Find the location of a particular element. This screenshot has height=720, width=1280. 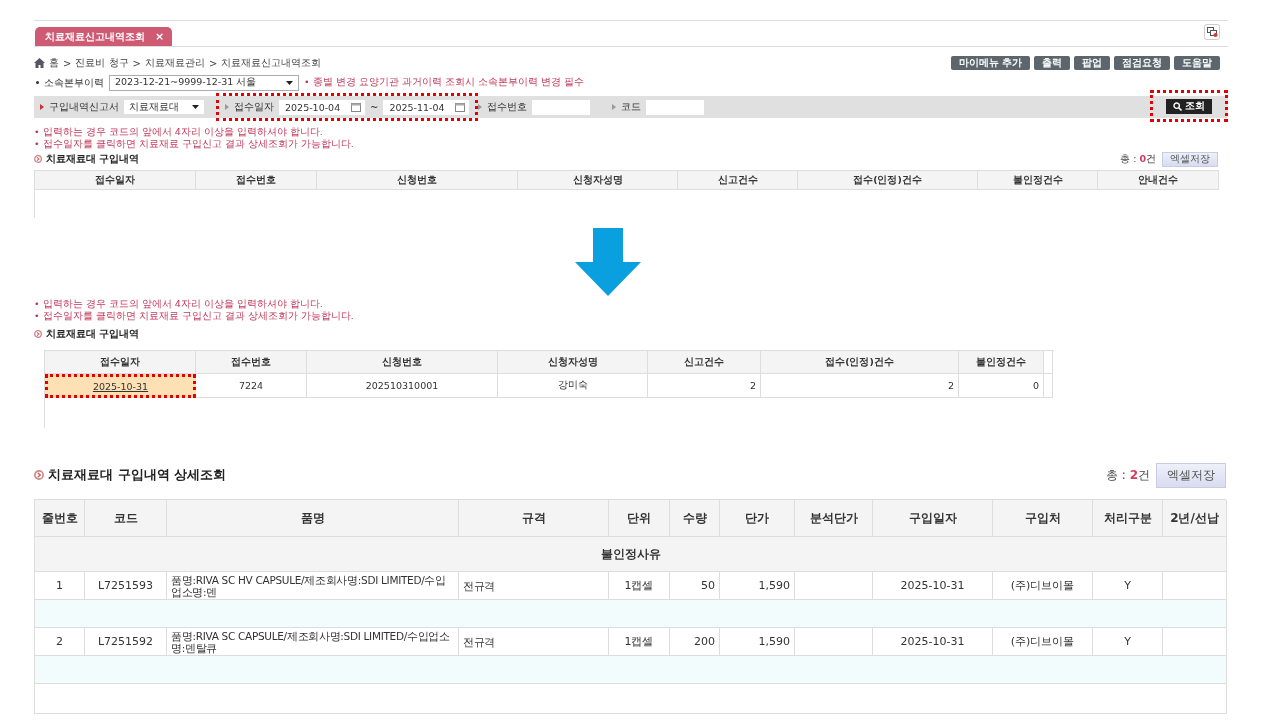

down-arrow is located at coordinates (608, 262).